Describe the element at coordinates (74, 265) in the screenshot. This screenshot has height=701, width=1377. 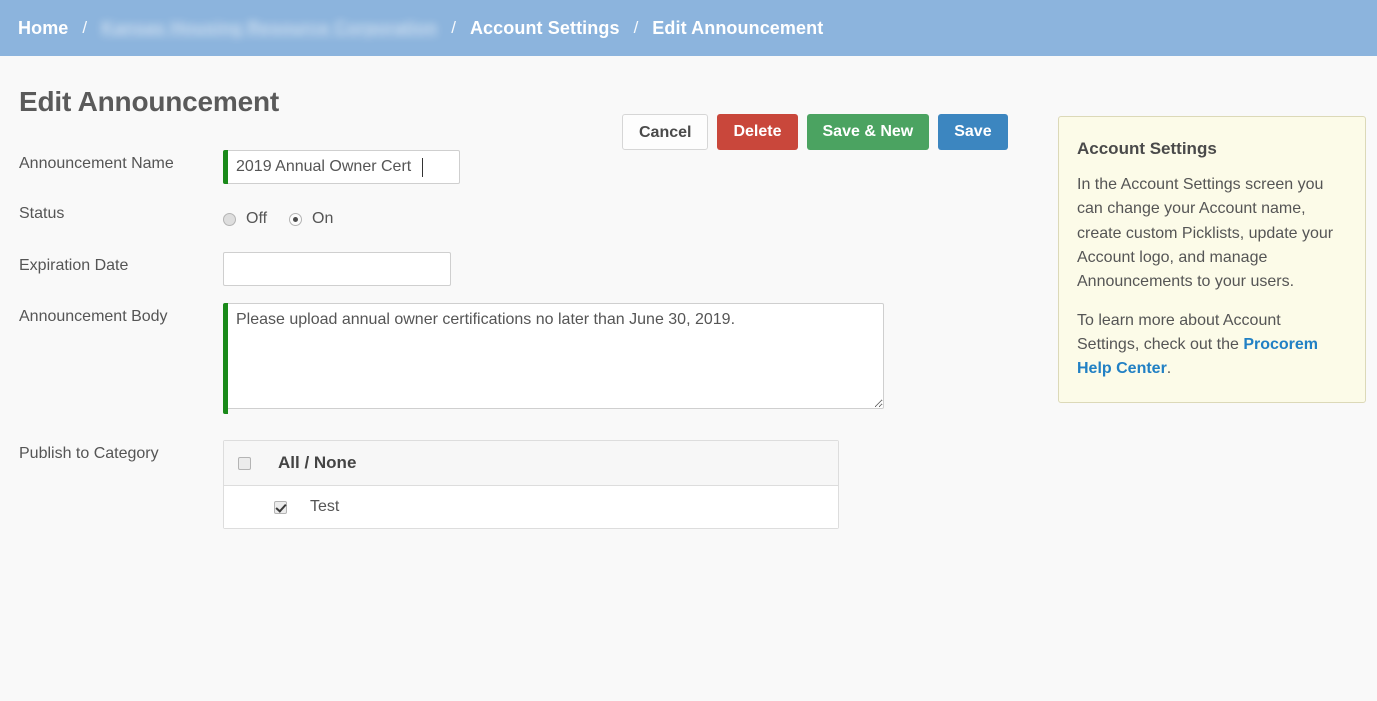
I see `expiration-date-label: Expiration Date` at that location.